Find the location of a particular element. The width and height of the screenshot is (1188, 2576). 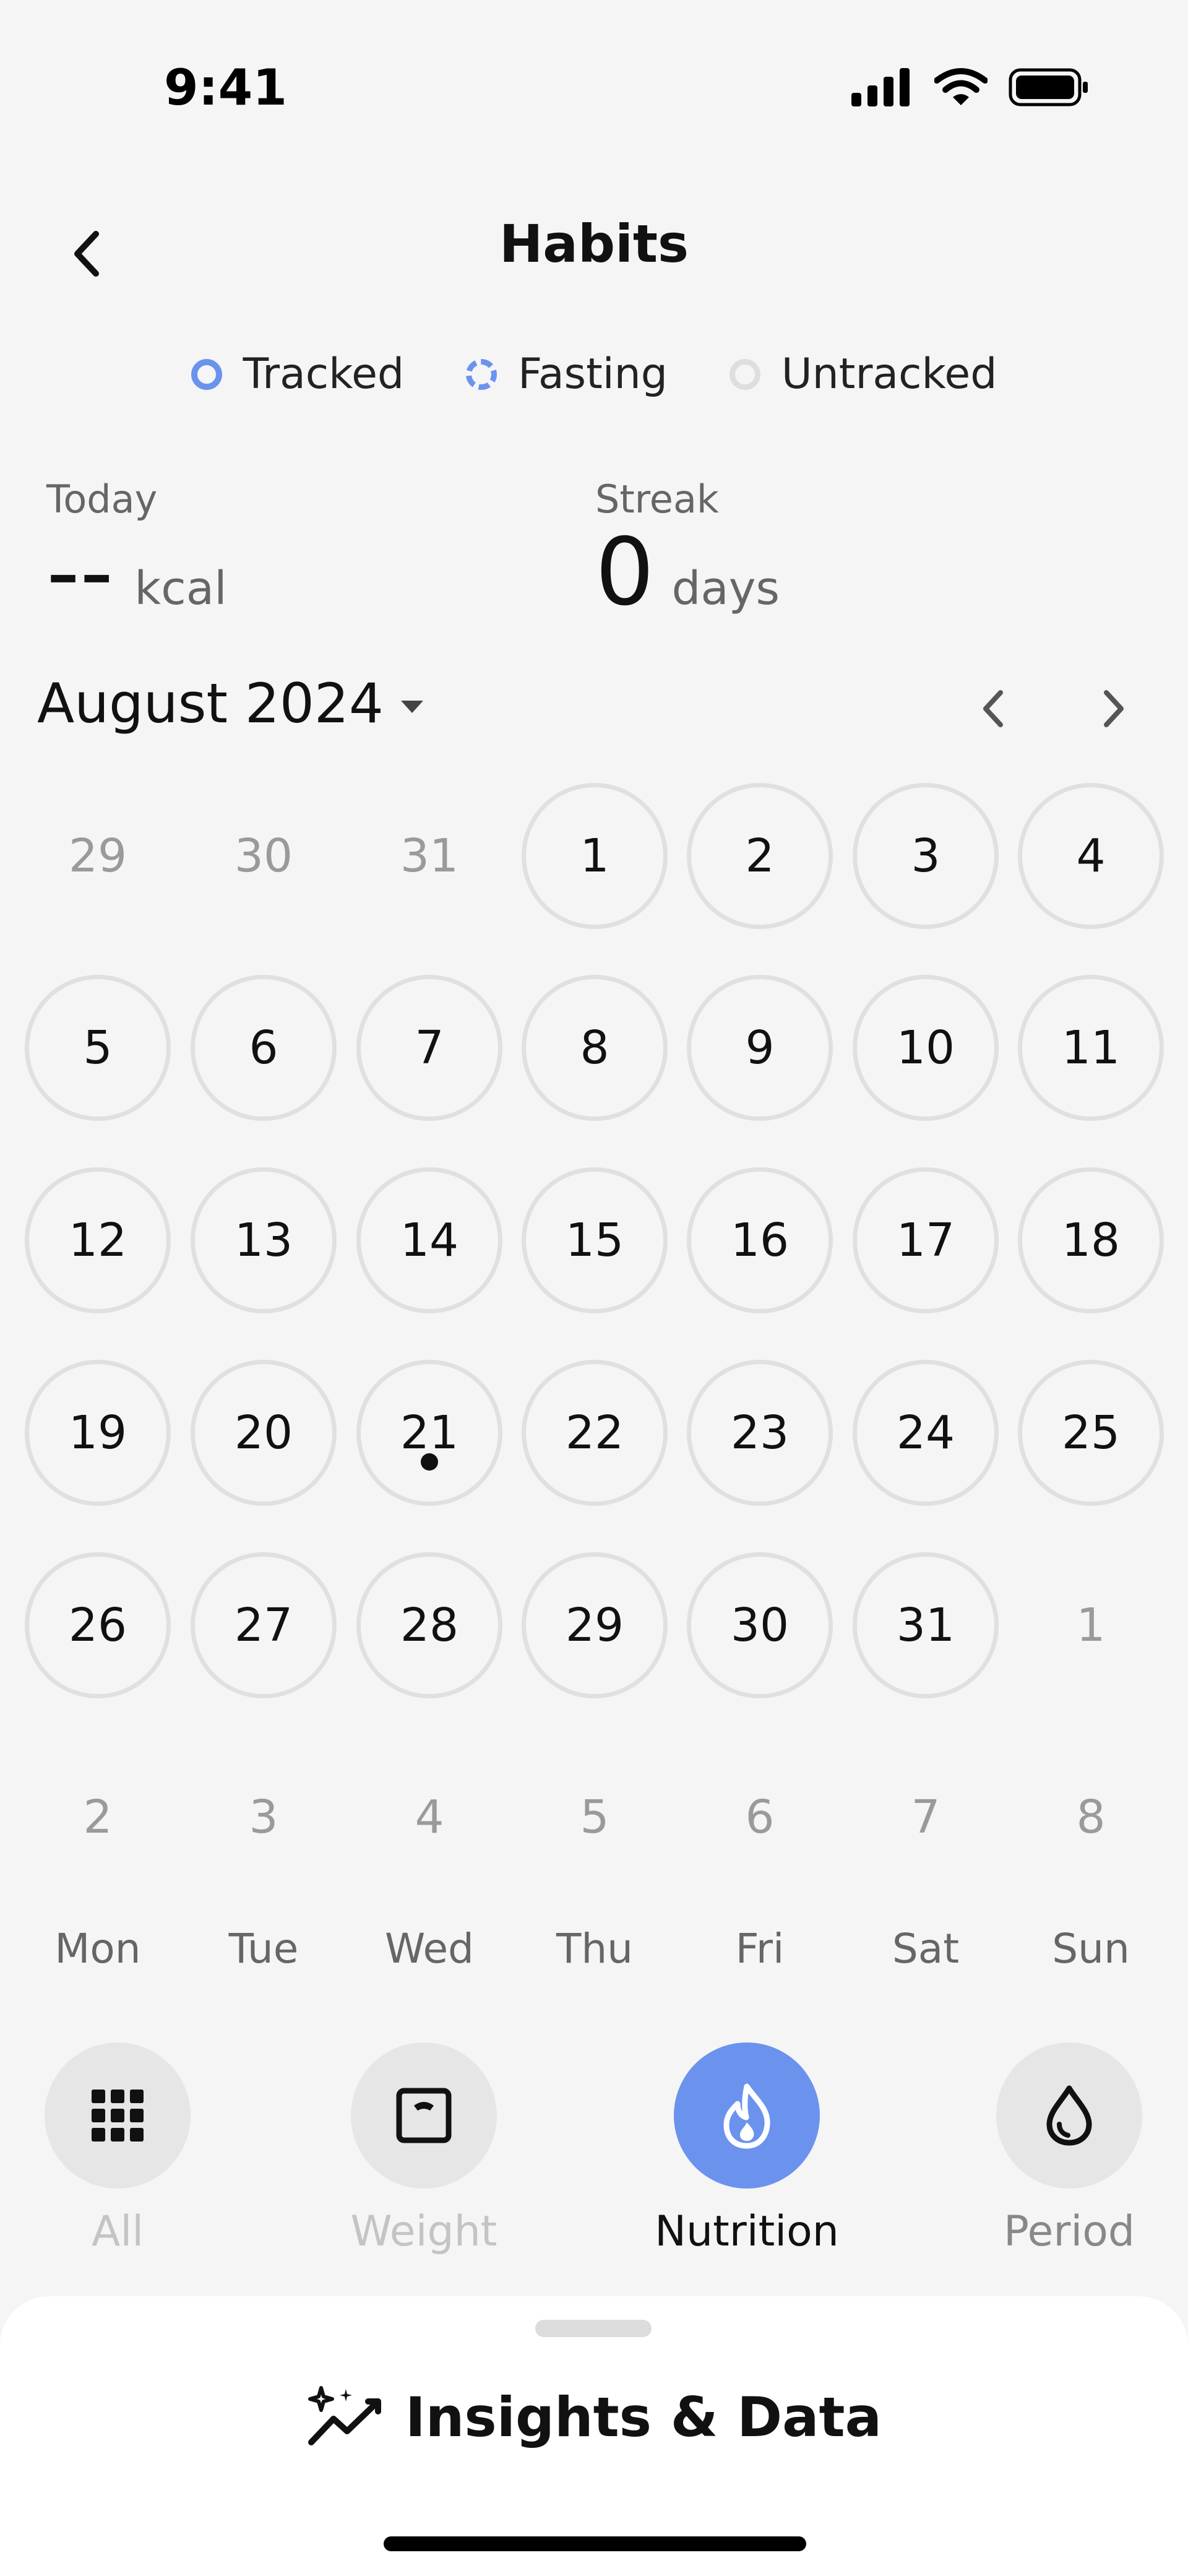

grid-icon is located at coordinates (118, 2116).